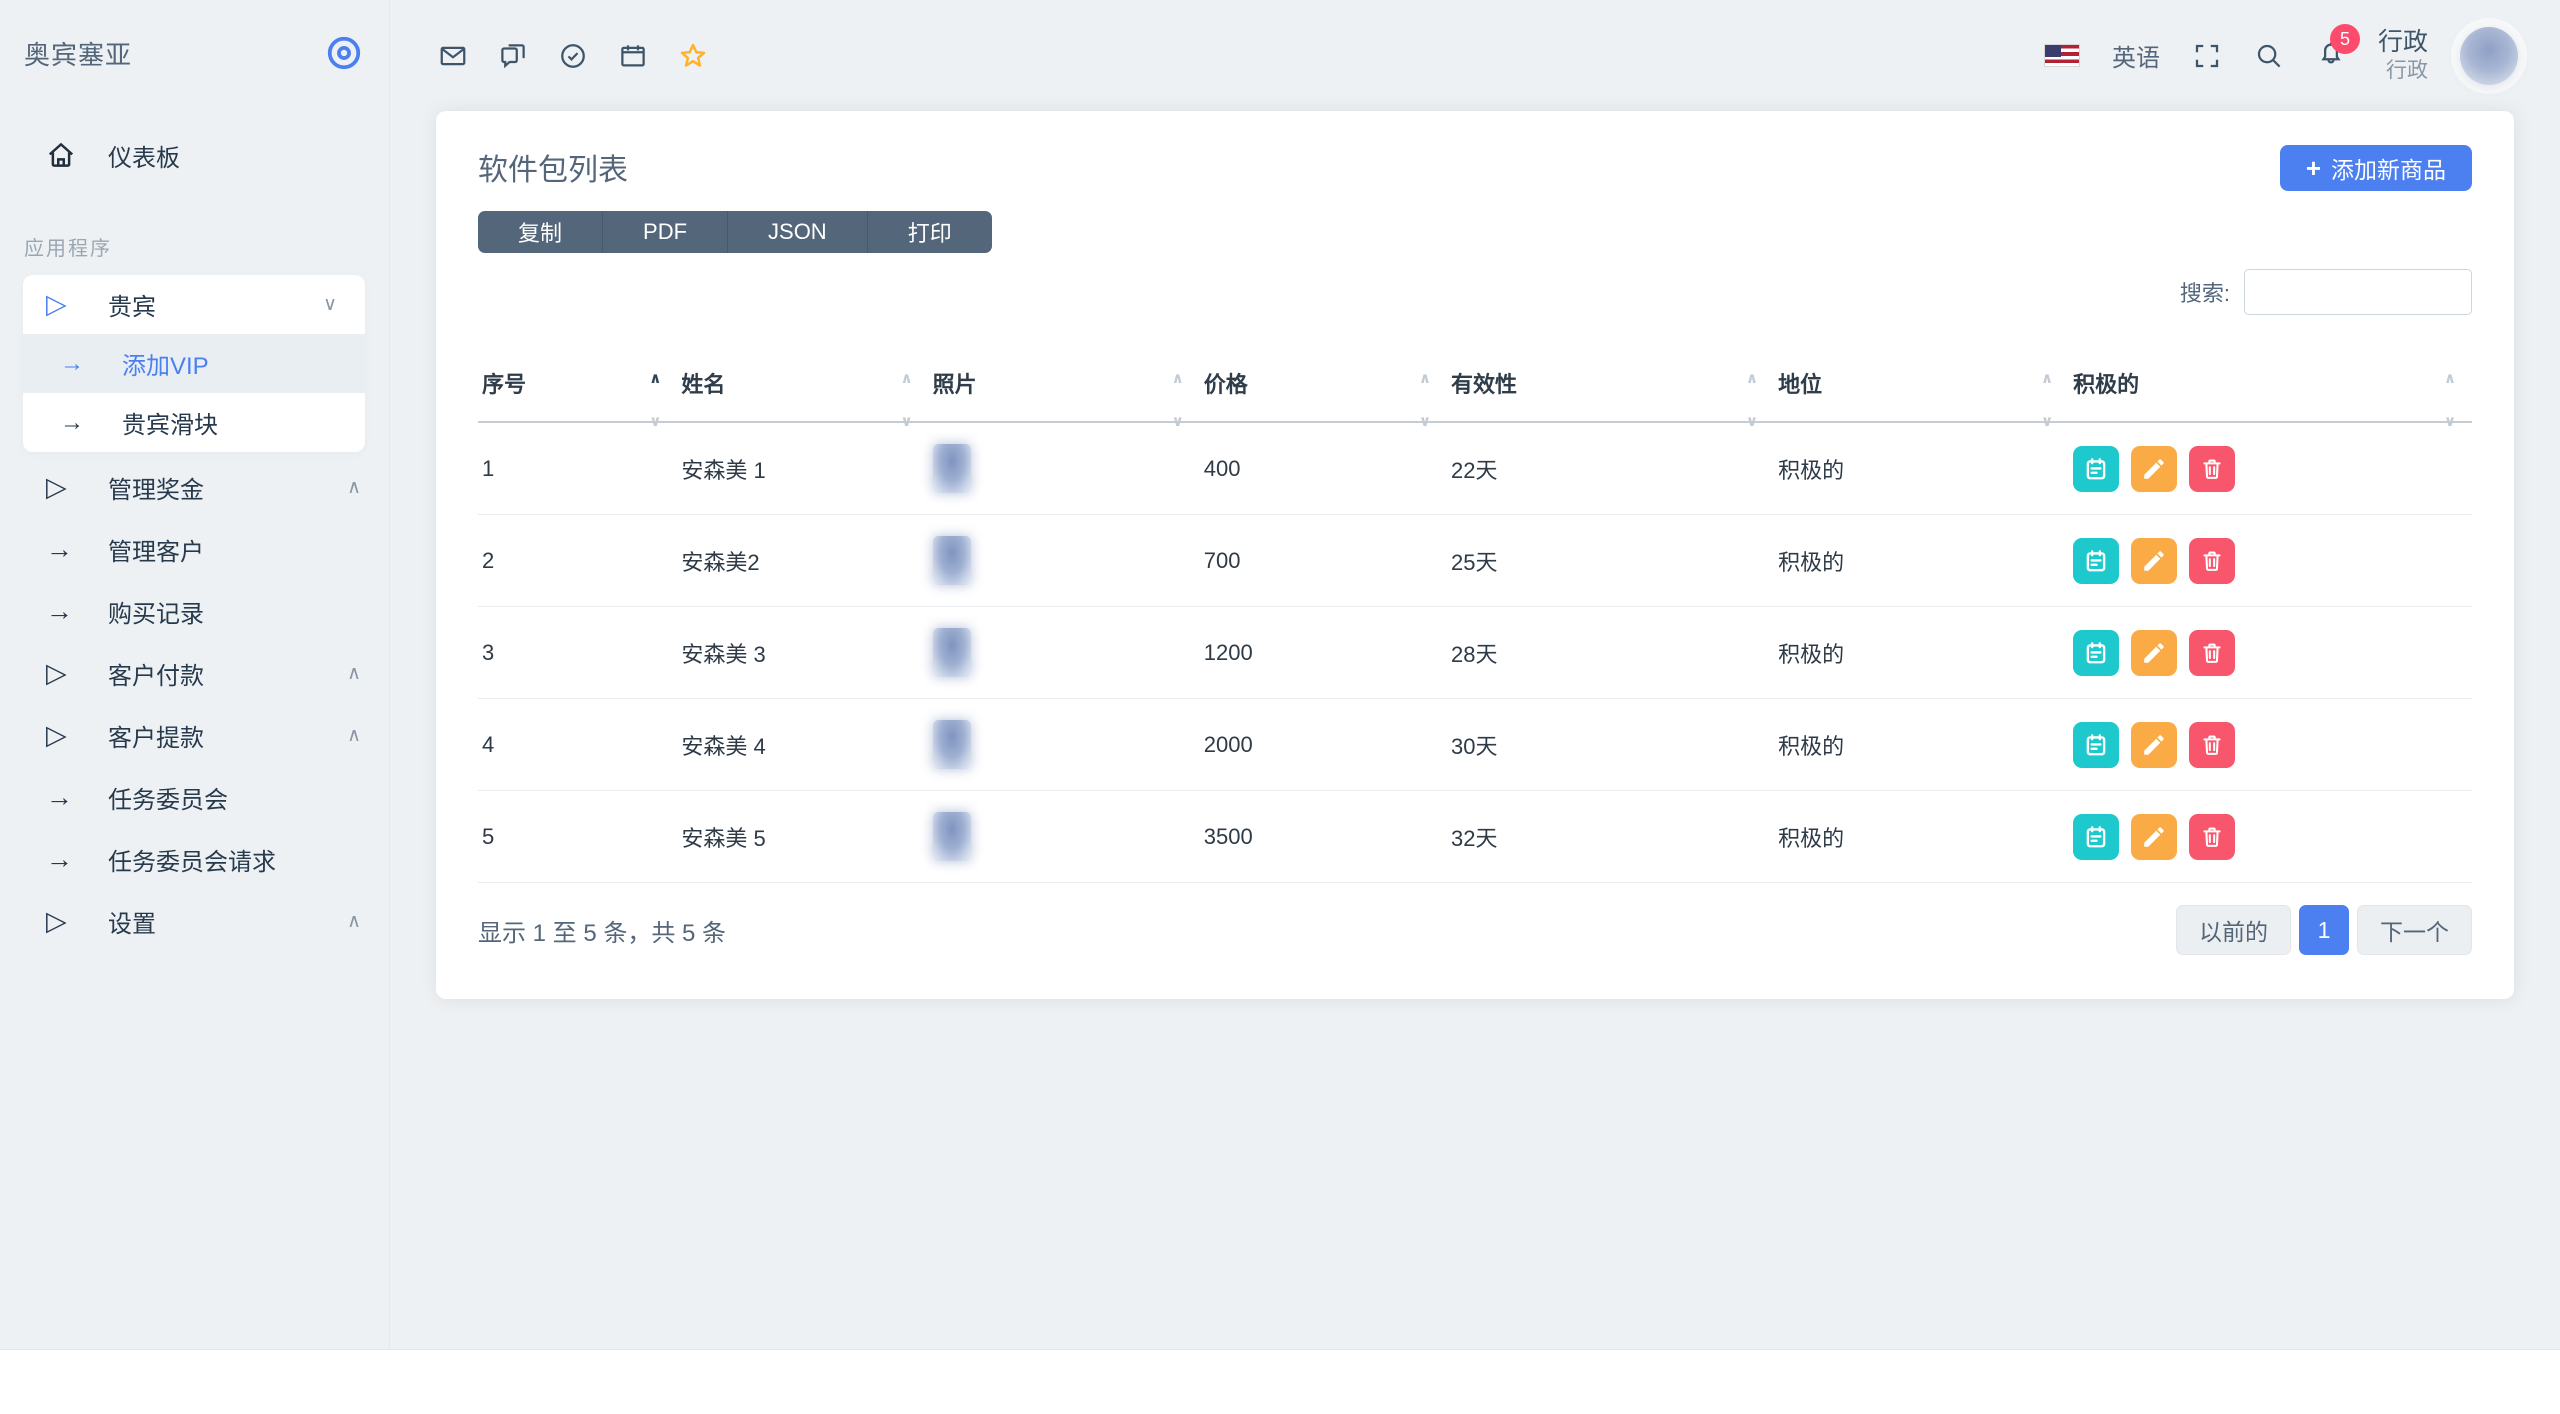 Image resolution: width=2560 pixels, height=1414 pixels. What do you see at coordinates (194, 611) in the screenshot?
I see `sidebar-item-purchase-history: → 购买记录` at bounding box center [194, 611].